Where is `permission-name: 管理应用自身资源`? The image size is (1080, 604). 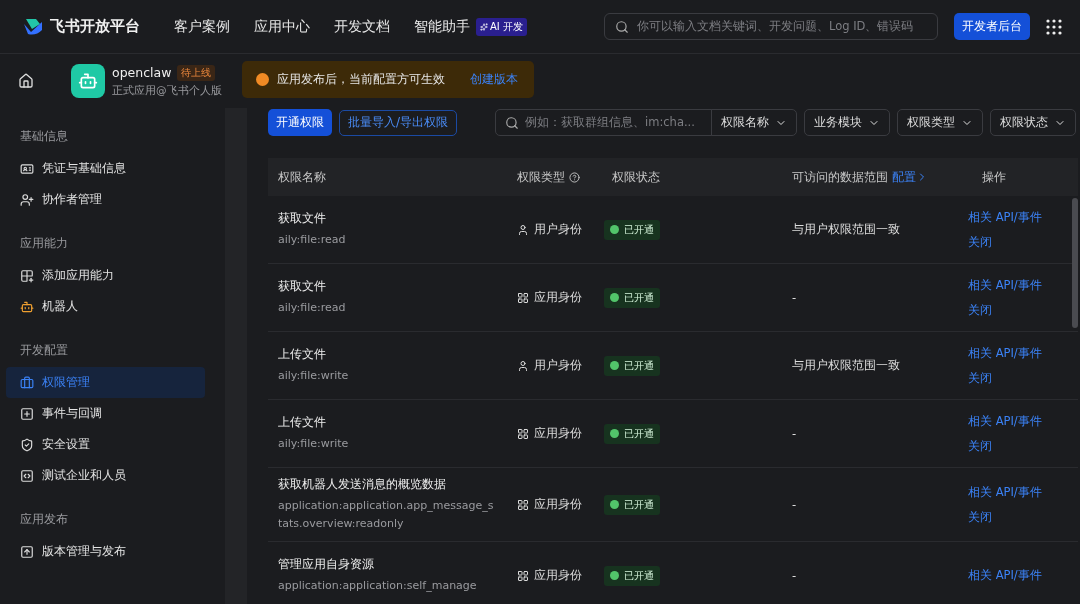
permission-name: 管理应用自身资源 is located at coordinates (326, 564).